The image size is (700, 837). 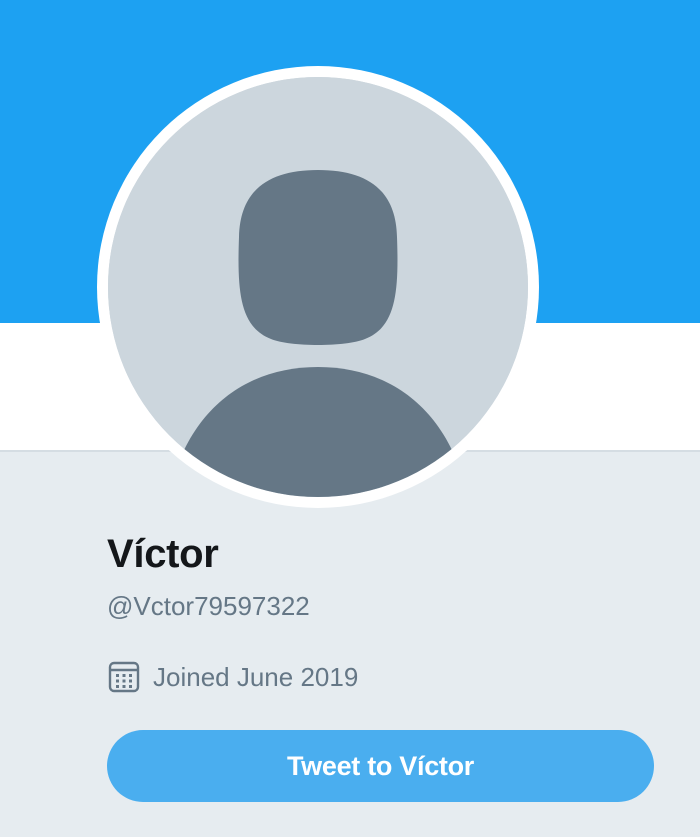 I want to click on profile-handle: @Vctor79597322, so click(x=208, y=606).